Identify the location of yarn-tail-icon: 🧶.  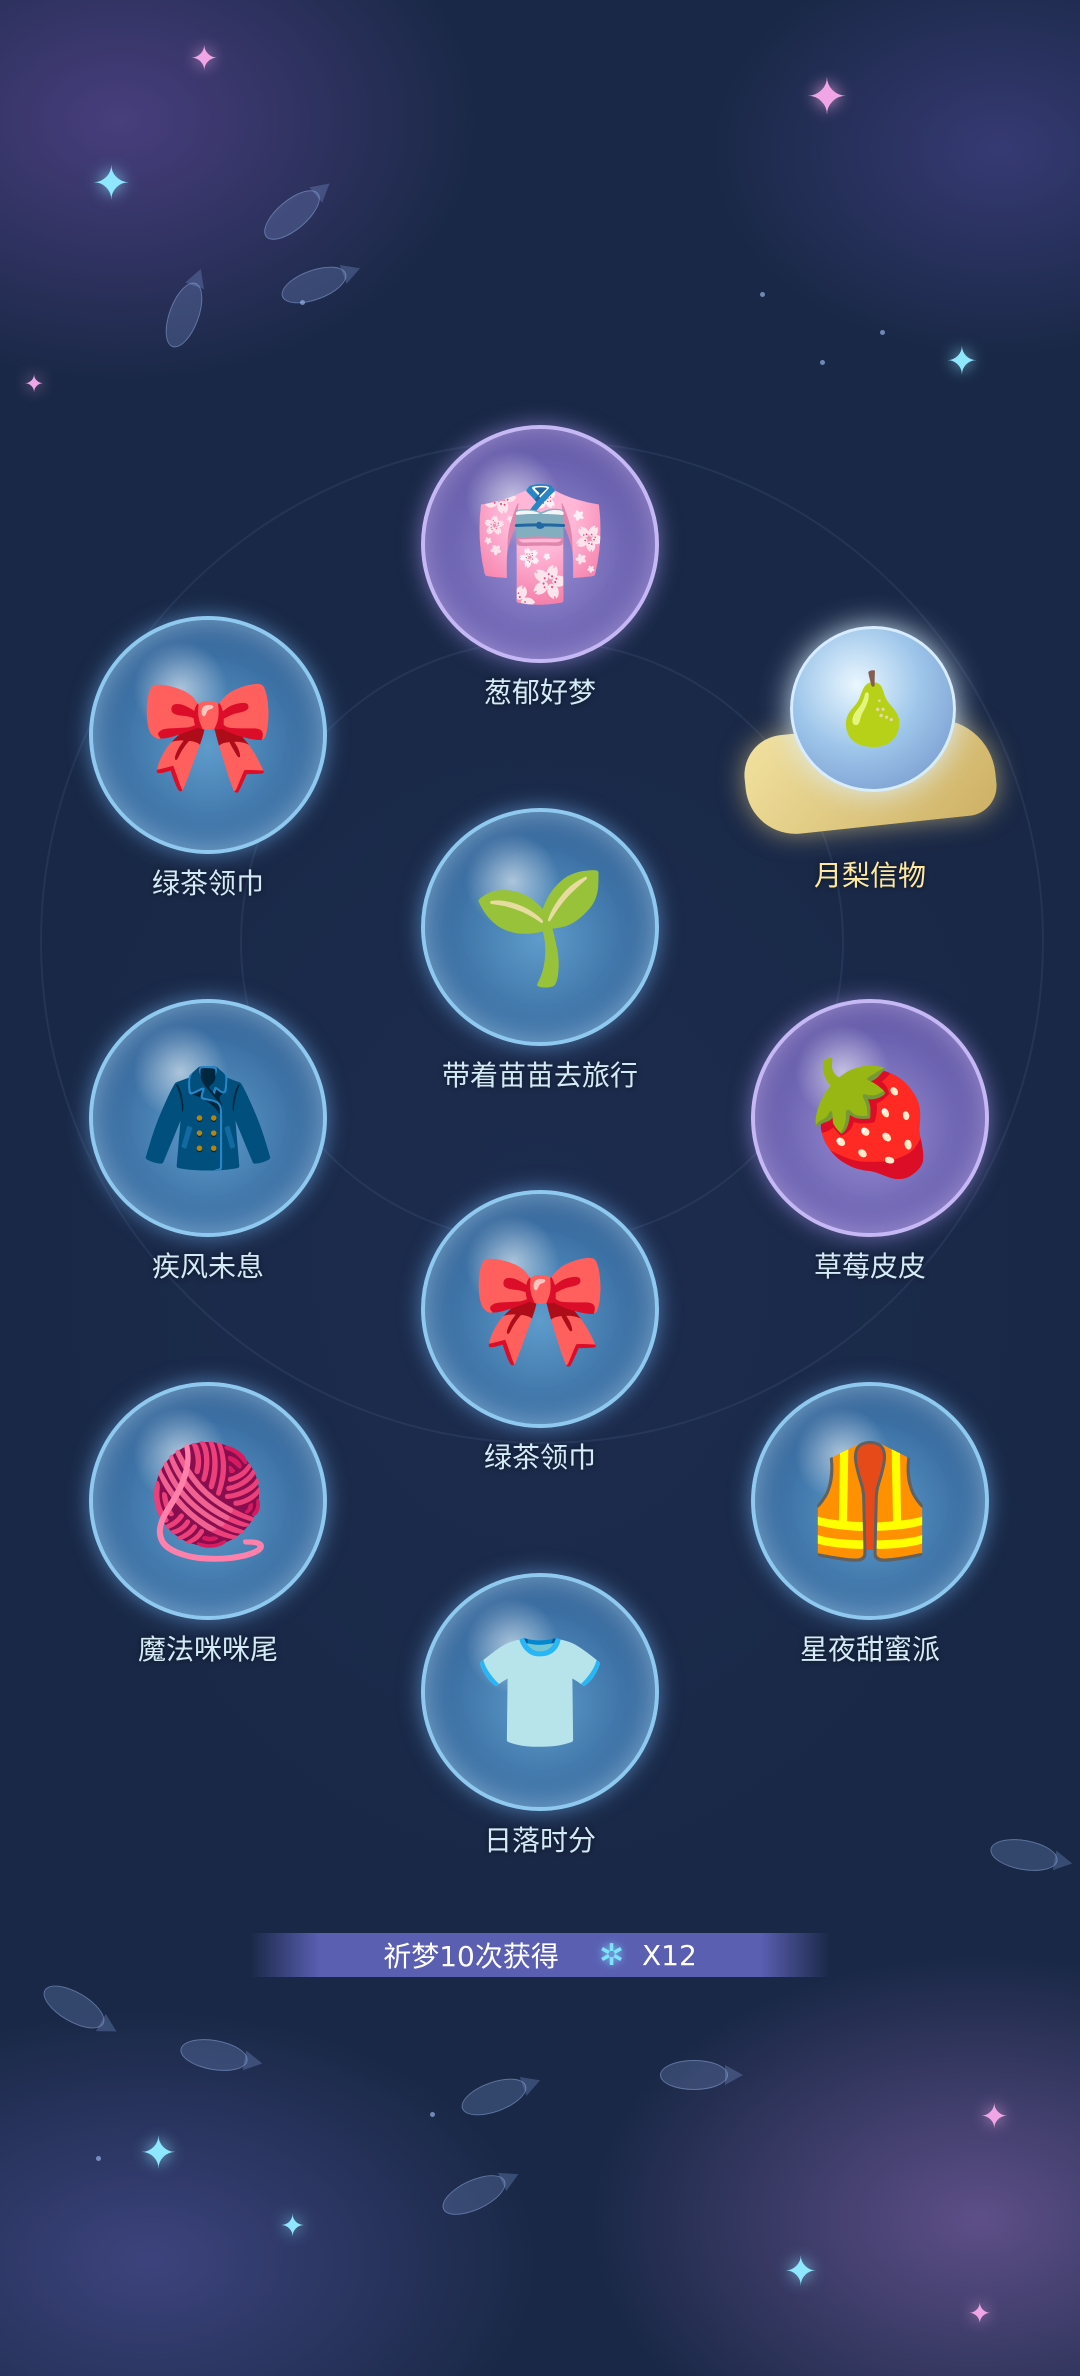
(208, 1501).